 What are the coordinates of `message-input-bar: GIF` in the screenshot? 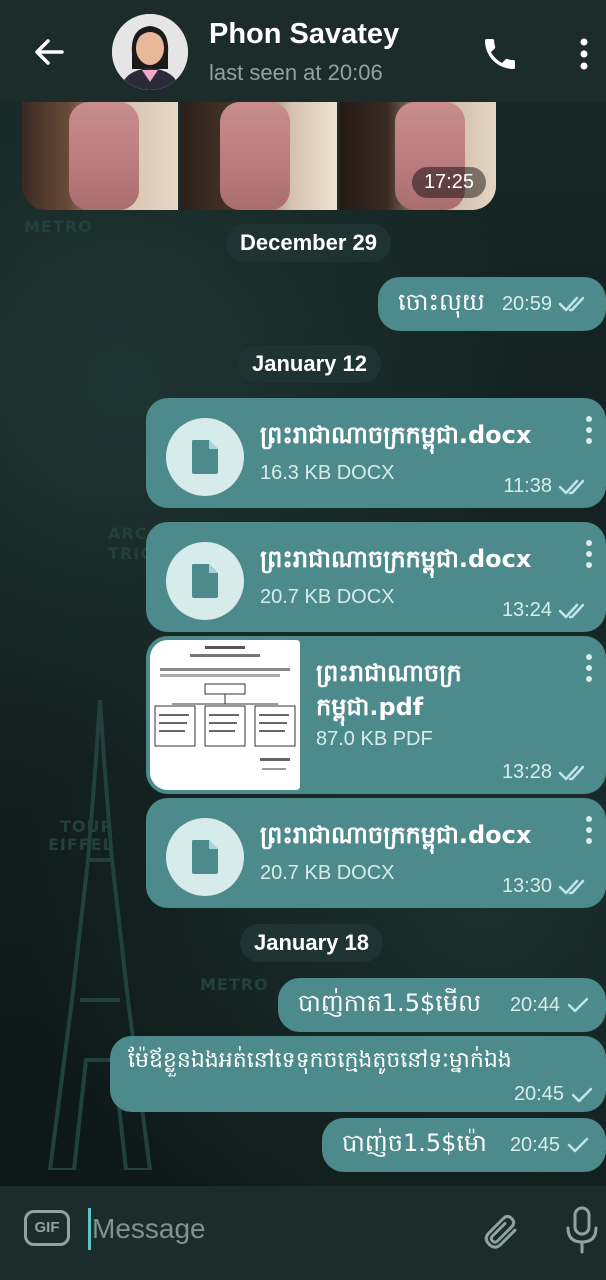 It's located at (303, 1233).